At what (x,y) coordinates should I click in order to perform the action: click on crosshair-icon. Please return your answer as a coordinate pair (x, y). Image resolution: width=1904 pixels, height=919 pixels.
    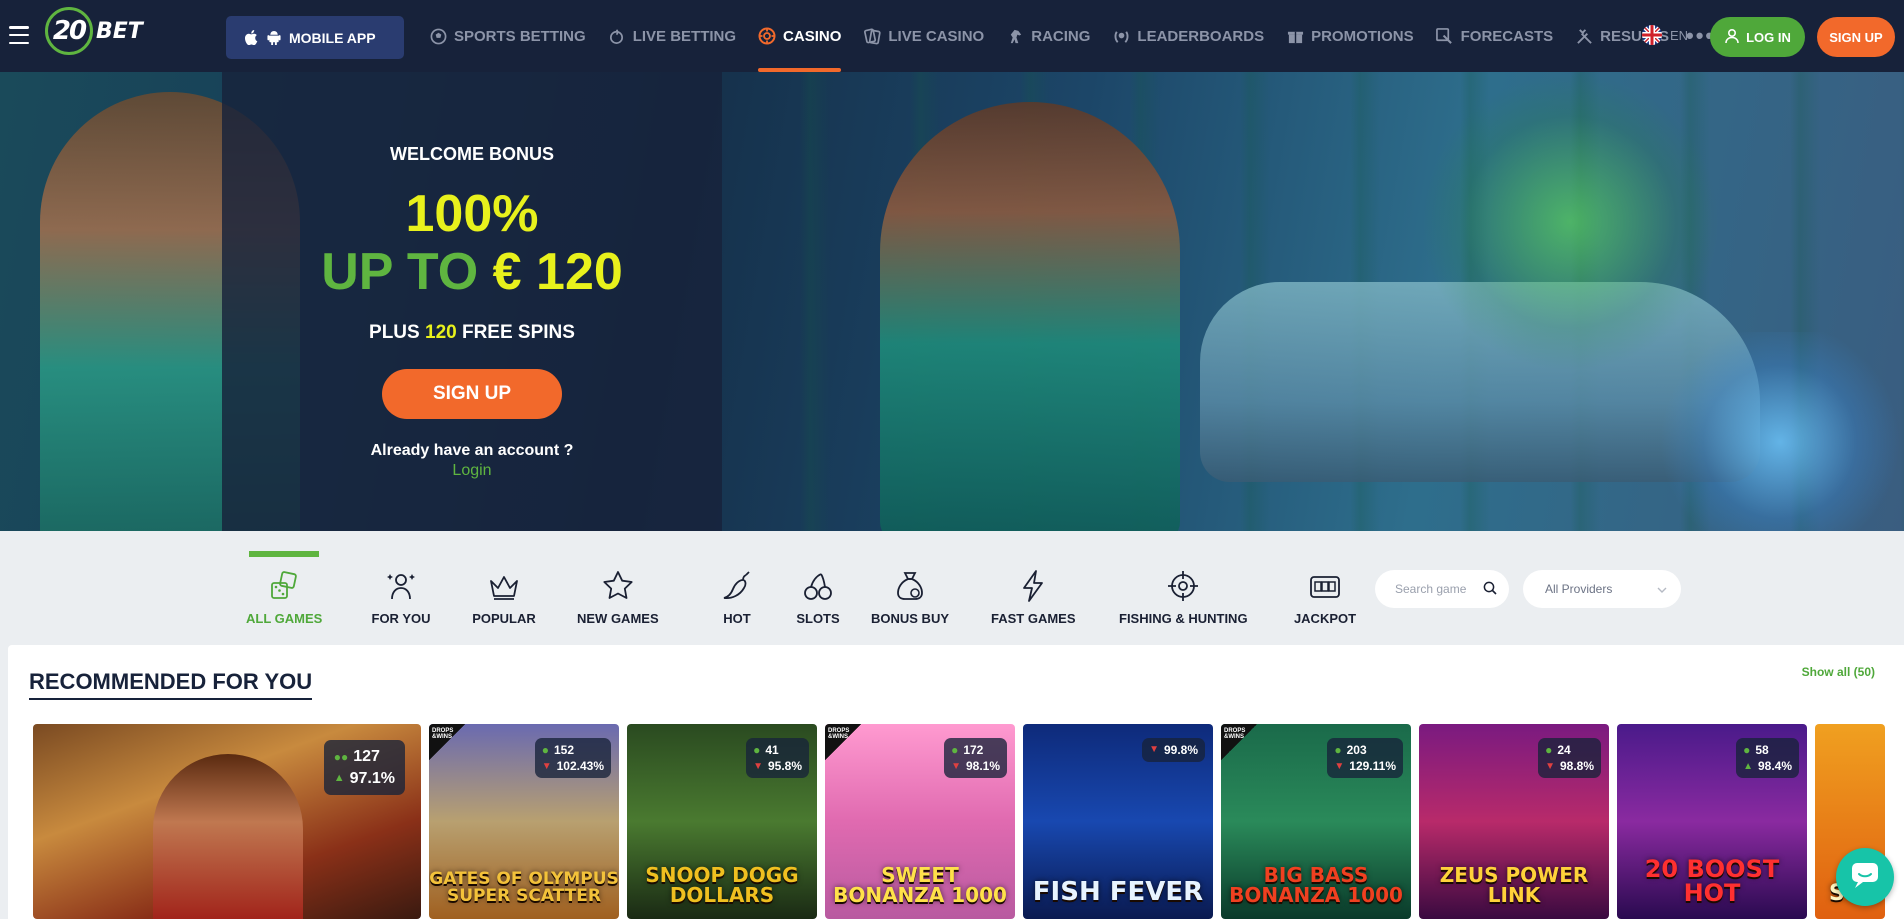
    Looking at the image, I should click on (1183, 586).